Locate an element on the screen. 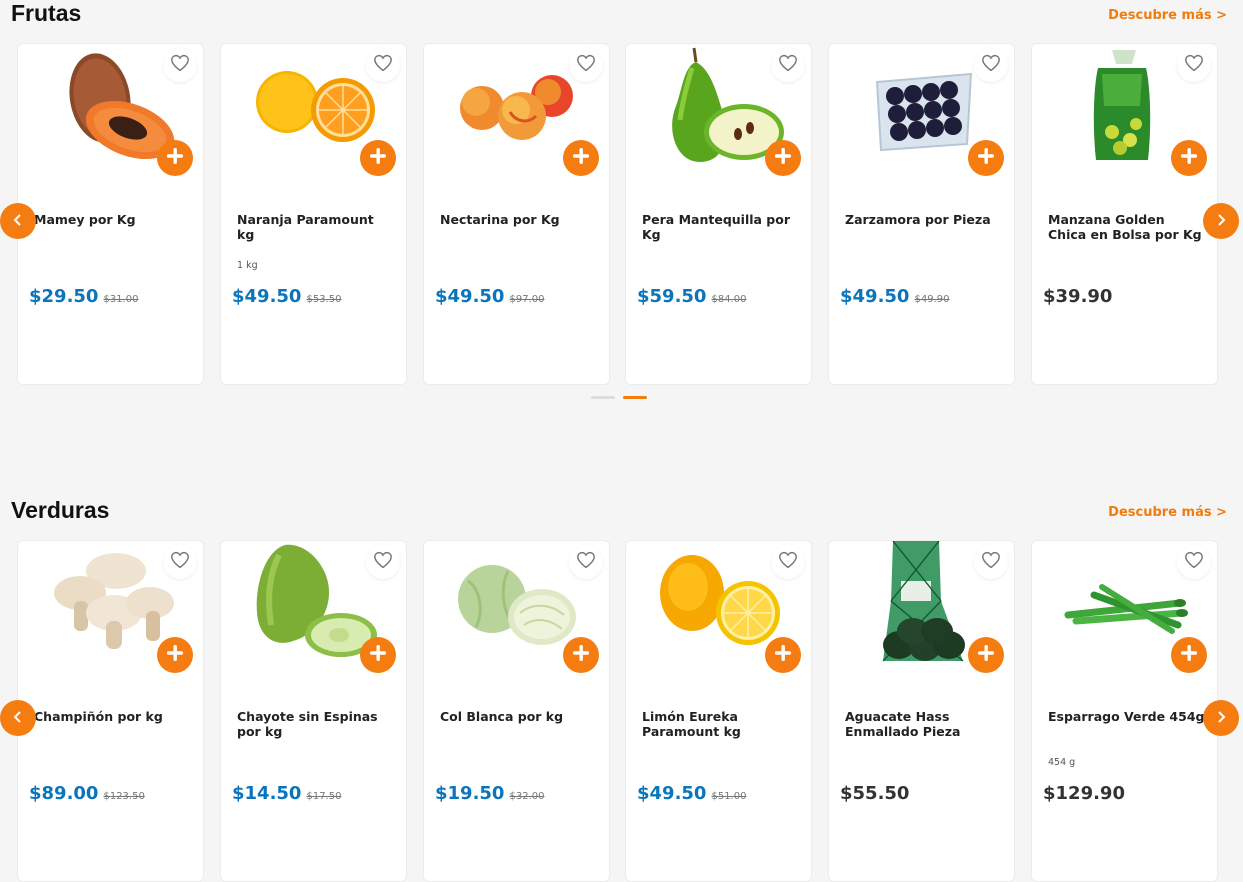 This screenshot has height=882, width=1243. product-card: Esparrago Verde 454g 454 g $129.90 is located at coordinates (1124, 711).